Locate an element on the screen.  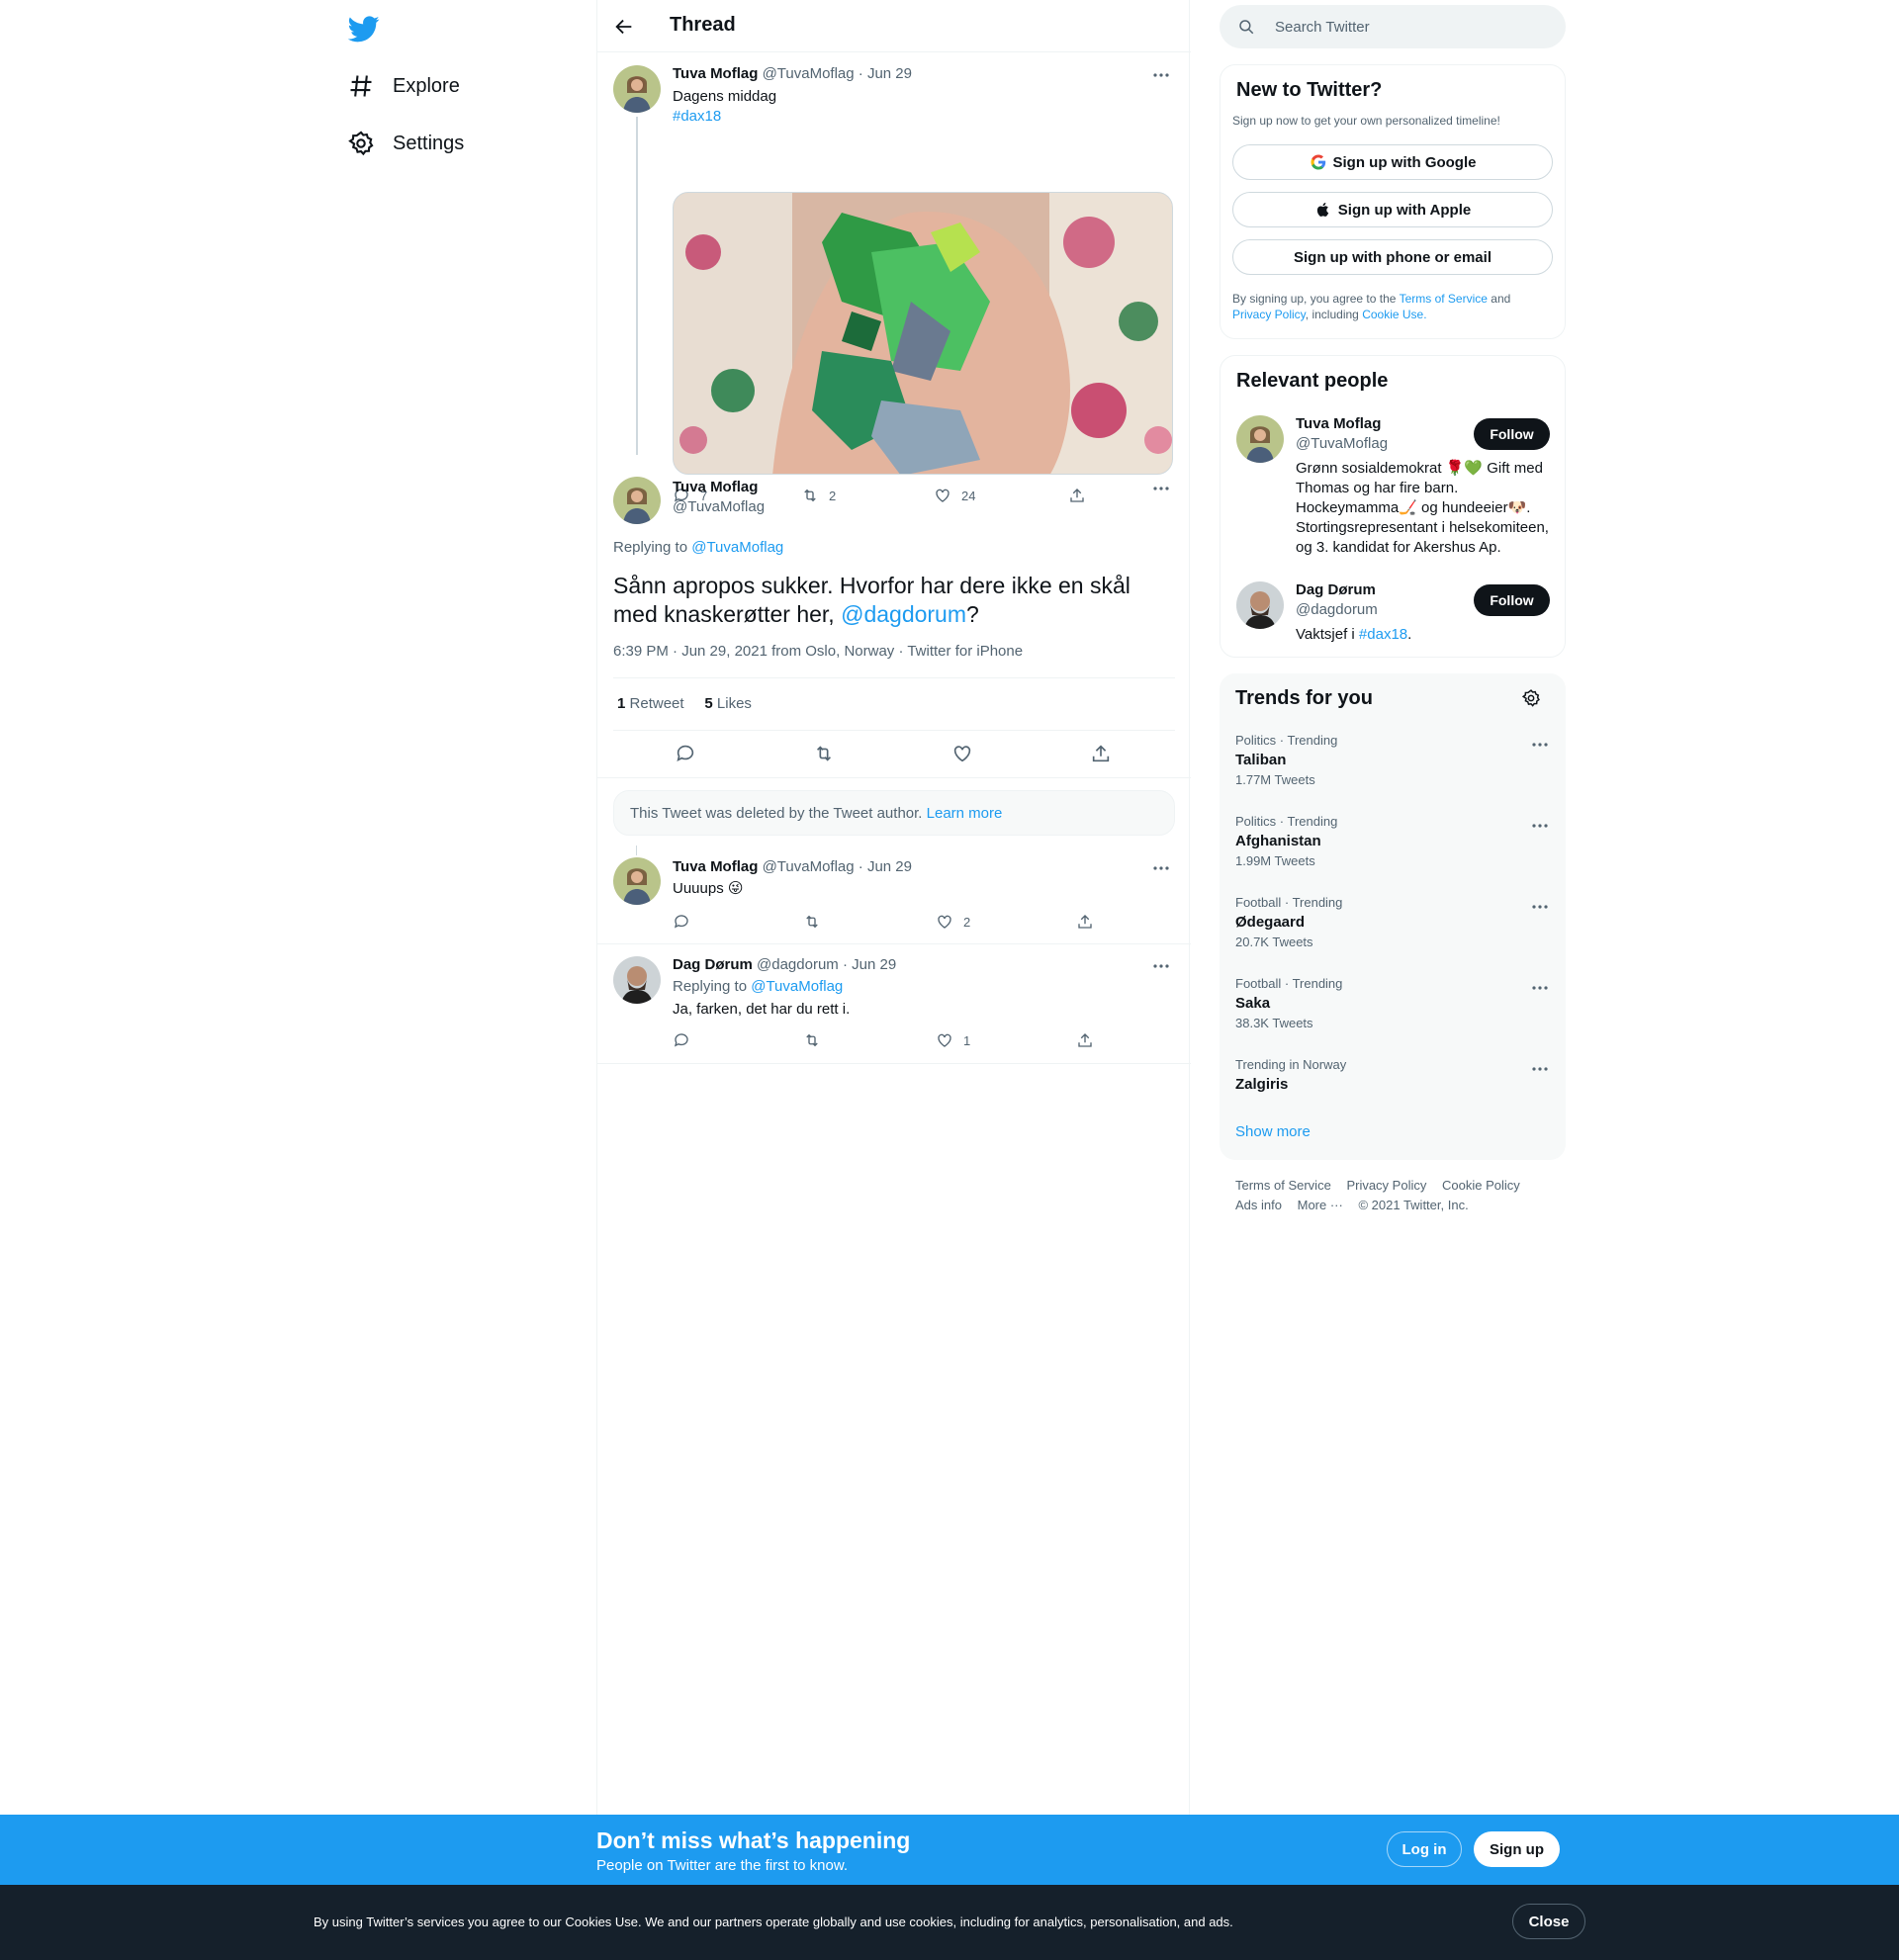
tweet-photo is located at coordinates (923, 333).